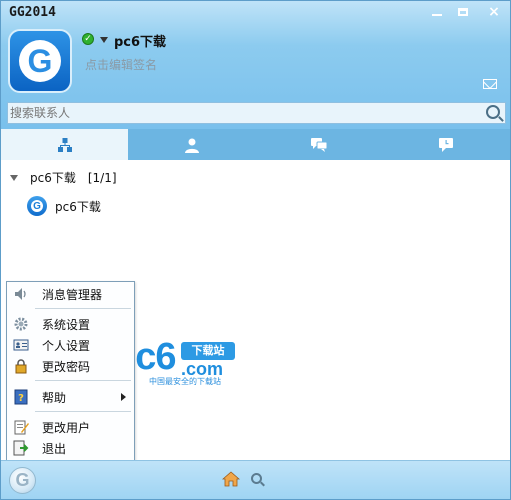 The height and width of the screenshot is (500, 511). Describe the element at coordinates (71, 366) in the screenshot. I see `menu-item-change-password: 更改密码` at that location.